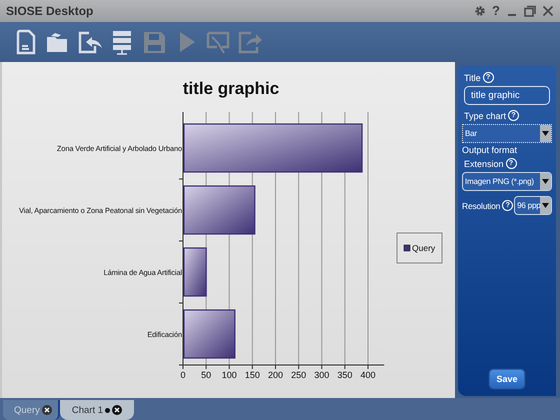 Image resolution: width=560 pixels, height=420 pixels. I want to click on save-button: Save, so click(507, 379).